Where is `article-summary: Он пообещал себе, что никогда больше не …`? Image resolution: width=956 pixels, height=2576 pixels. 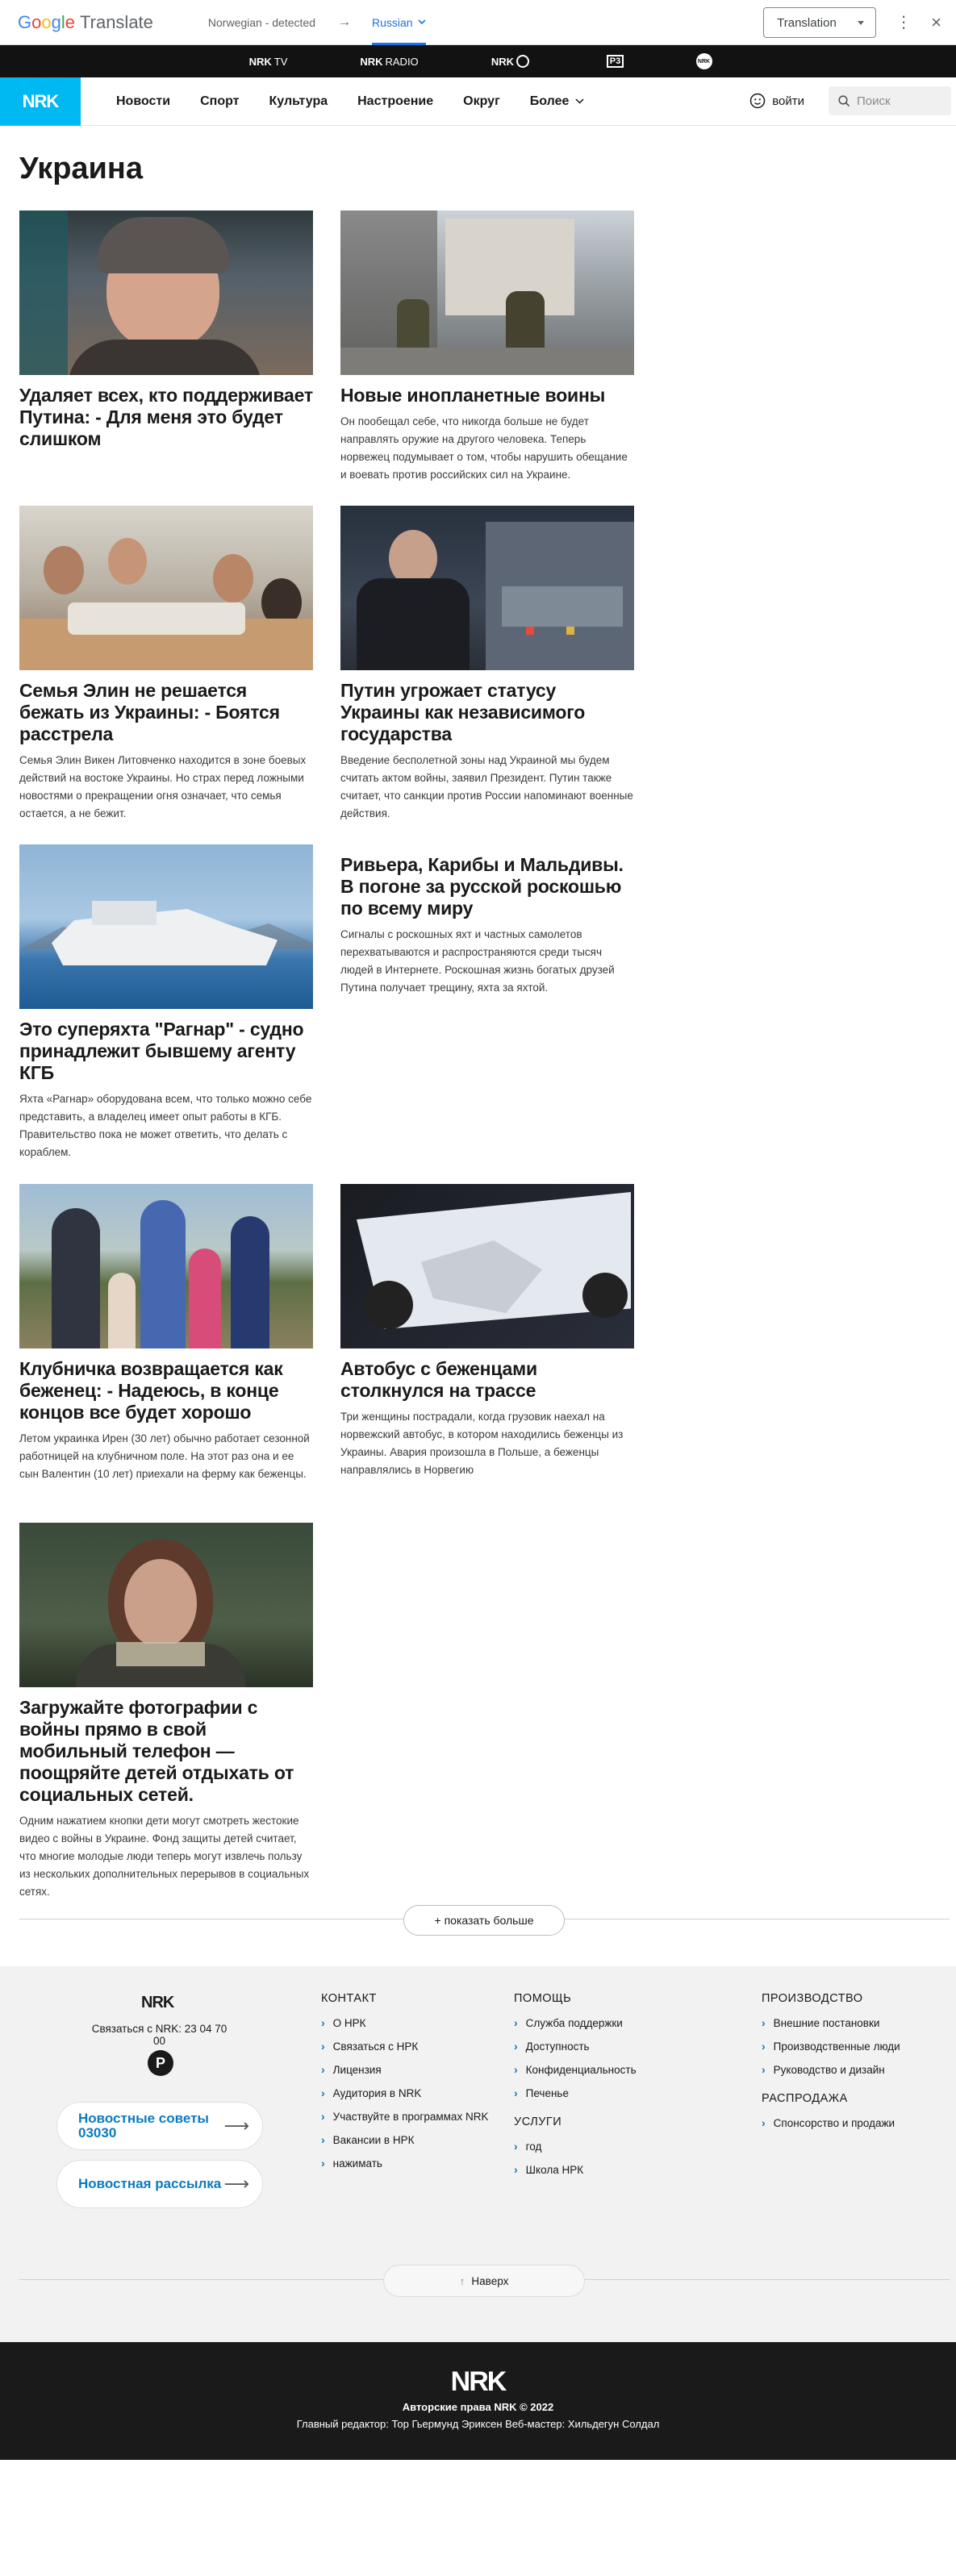 article-summary: Он пообещал себе, что никогда больше не … is located at coordinates (484, 448).